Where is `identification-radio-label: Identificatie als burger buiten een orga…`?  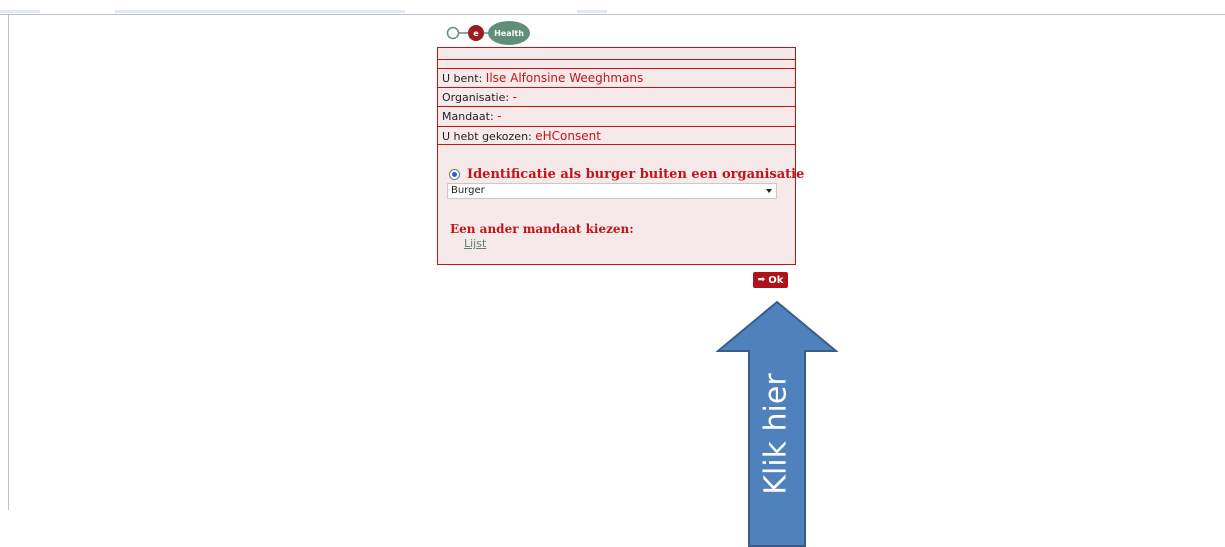 identification-radio-label: Identificatie als burger buiten een orga… is located at coordinates (635, 174).